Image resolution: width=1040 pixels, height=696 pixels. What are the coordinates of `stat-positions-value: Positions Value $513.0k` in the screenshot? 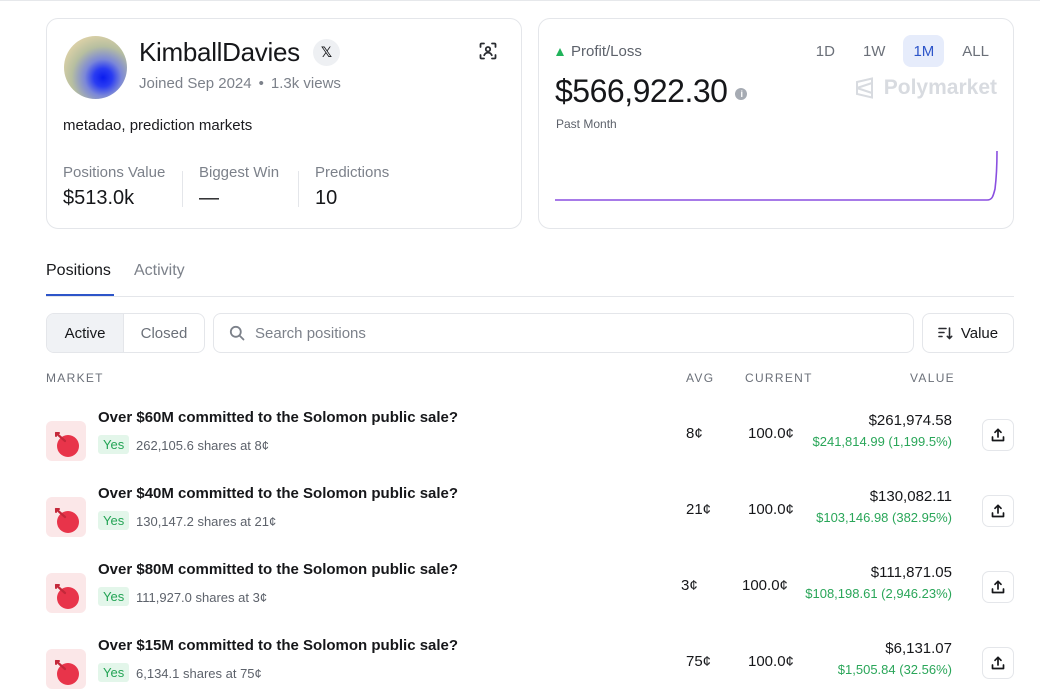 It's located at (114, 187).